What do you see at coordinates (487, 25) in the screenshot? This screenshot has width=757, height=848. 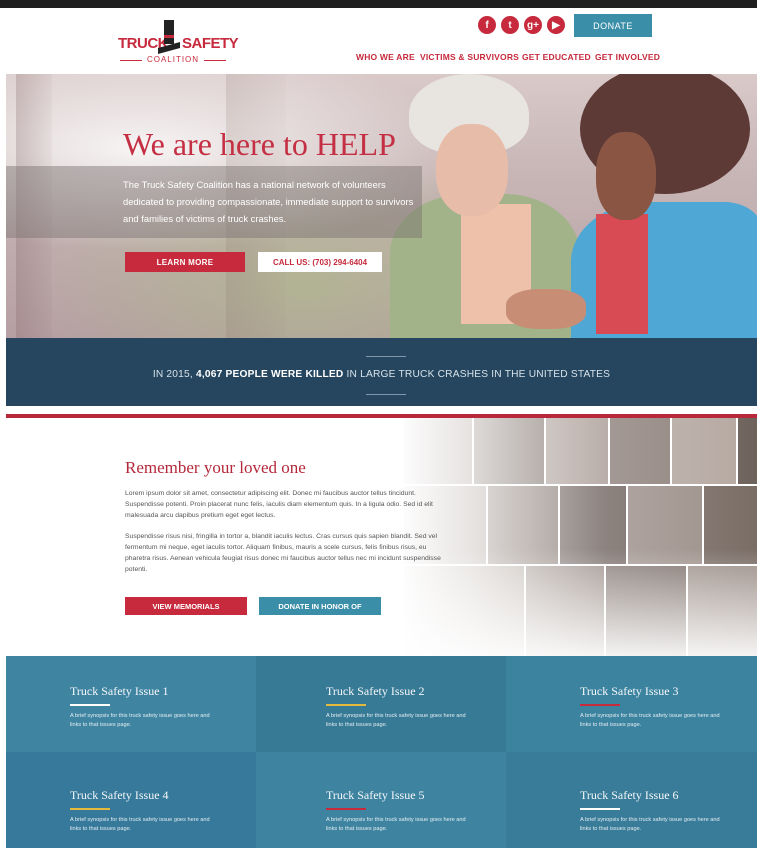 I see `facebook-icon: f` at bounding box center [487, 25].